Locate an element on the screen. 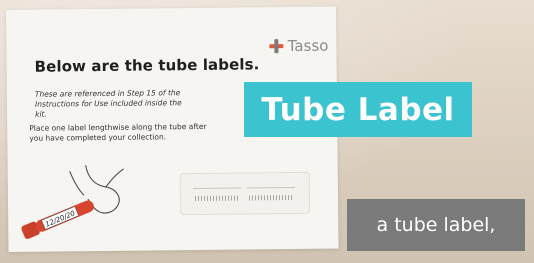 This screenshot has width=534, height=263. tasso-logo: Tasso is located at coordinates (299, 46).